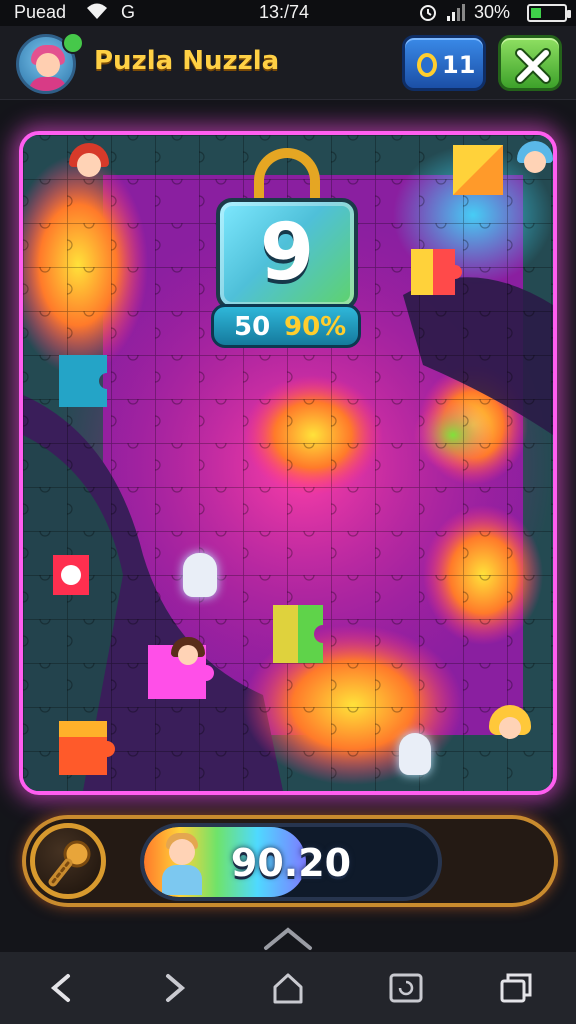 The image size is (576, 1024). Describe the element at coordinates (284, 12) in the screenshot. I see `clock: 13:/74` at that location.